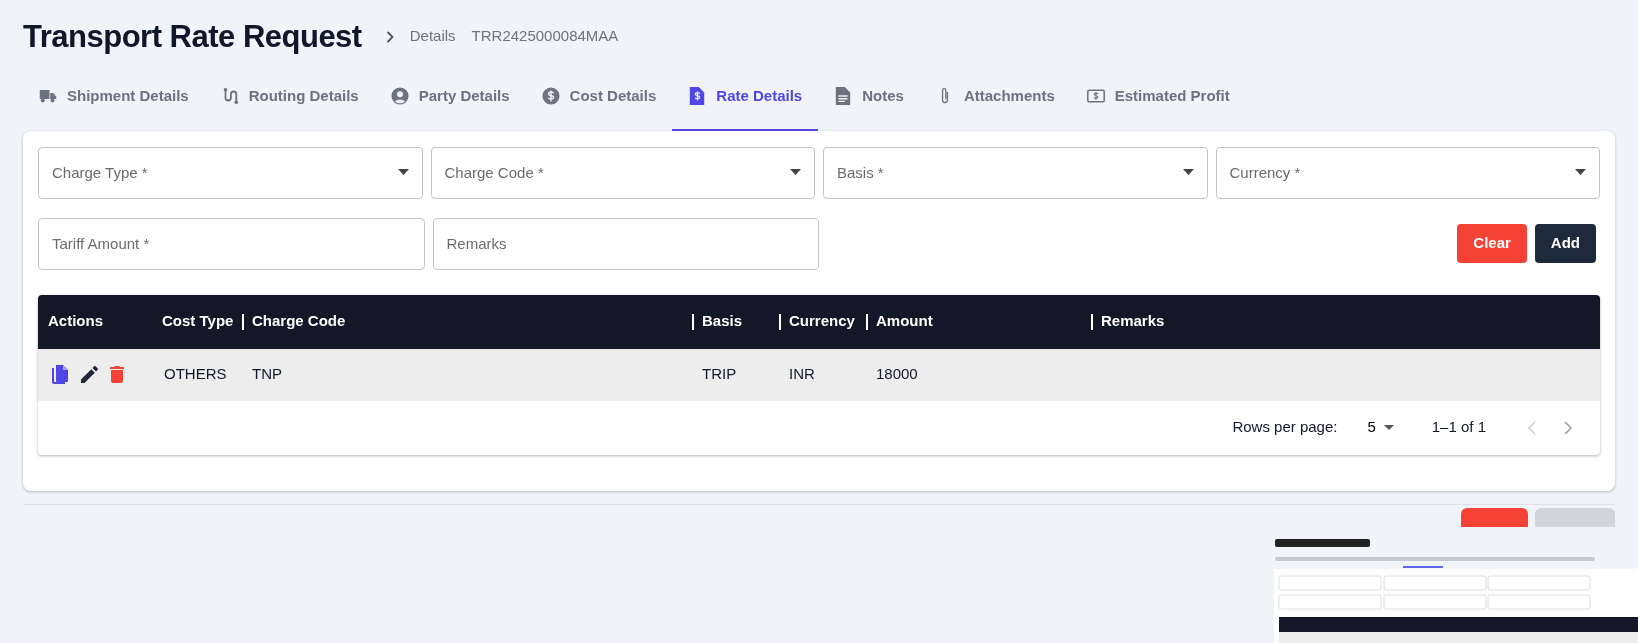  Describe the element at coordinates (843, 96) in the screenshot. I see `document-icon` at that location.